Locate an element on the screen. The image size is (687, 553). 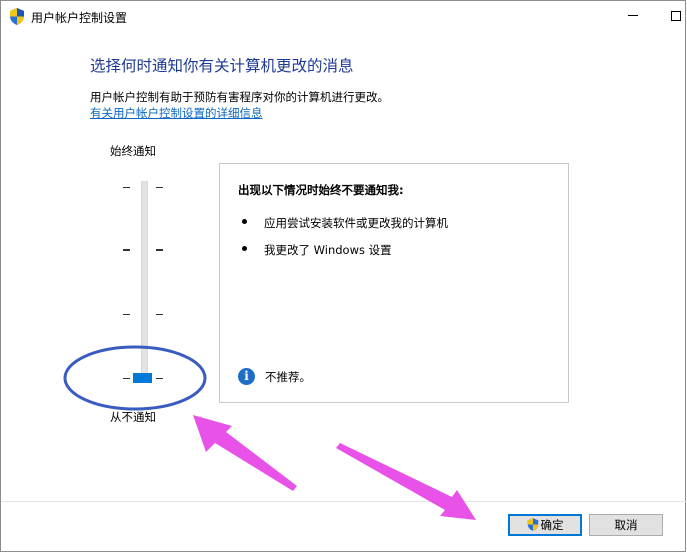
slider-track is located at coordinates (144, 281).